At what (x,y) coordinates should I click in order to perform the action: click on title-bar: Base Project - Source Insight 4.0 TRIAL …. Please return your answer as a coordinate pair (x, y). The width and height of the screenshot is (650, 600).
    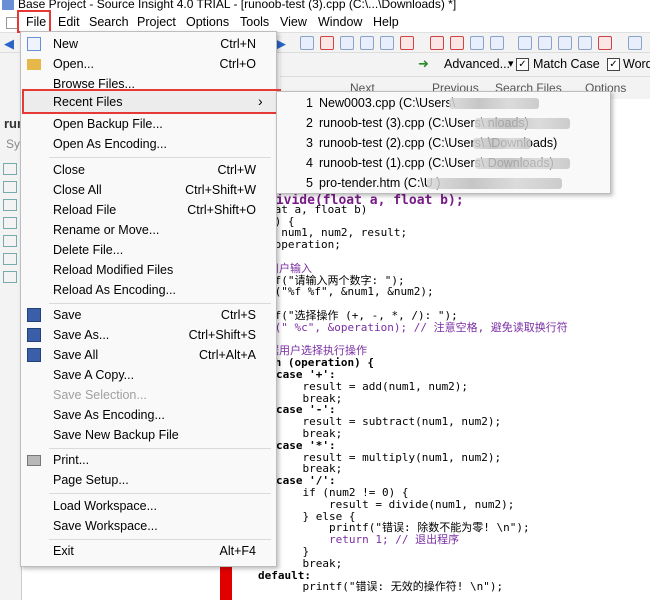
    Looking at the image, I should click on (325, 6).